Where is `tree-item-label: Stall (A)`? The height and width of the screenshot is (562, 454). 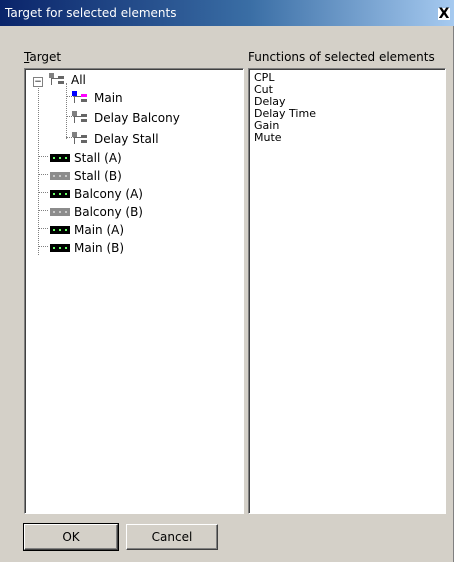
tree-item-label: Stall (A) is located at coordinates (98, 158).